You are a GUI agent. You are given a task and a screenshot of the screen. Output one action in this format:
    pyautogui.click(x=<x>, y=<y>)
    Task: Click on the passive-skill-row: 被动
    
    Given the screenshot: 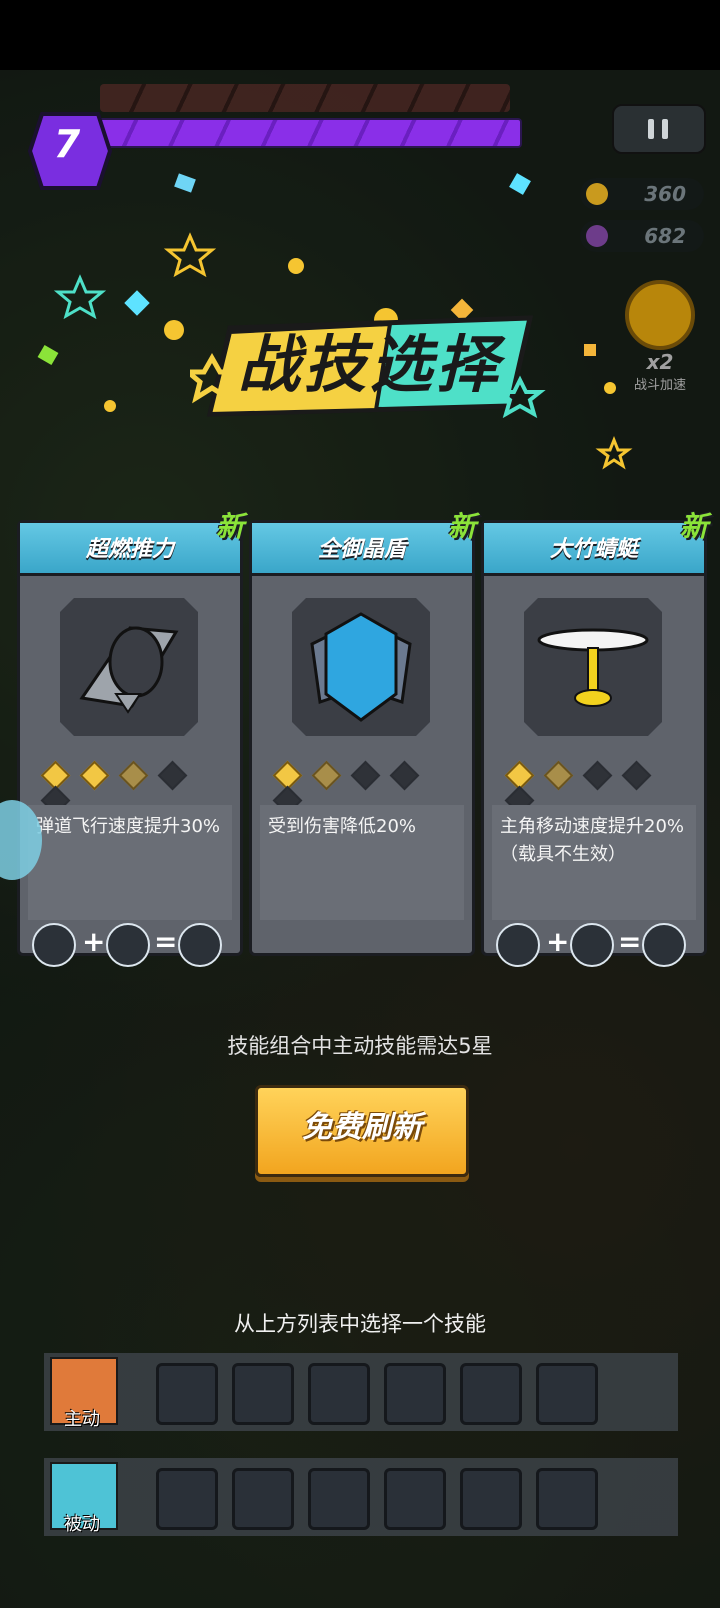 What is the action you would take?
    pyautogui.click(x=361, y=1497)
    